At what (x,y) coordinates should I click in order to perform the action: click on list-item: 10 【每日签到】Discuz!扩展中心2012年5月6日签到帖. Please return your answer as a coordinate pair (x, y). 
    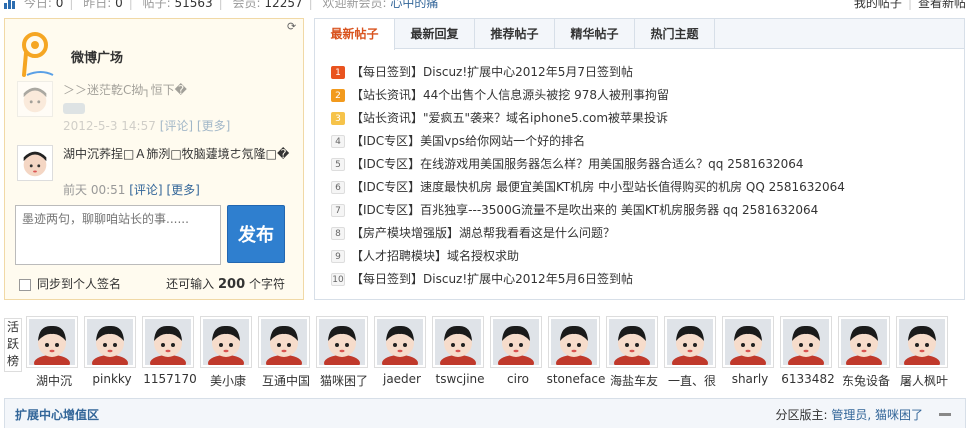
    Looking at the image, I should click on (646, 279).